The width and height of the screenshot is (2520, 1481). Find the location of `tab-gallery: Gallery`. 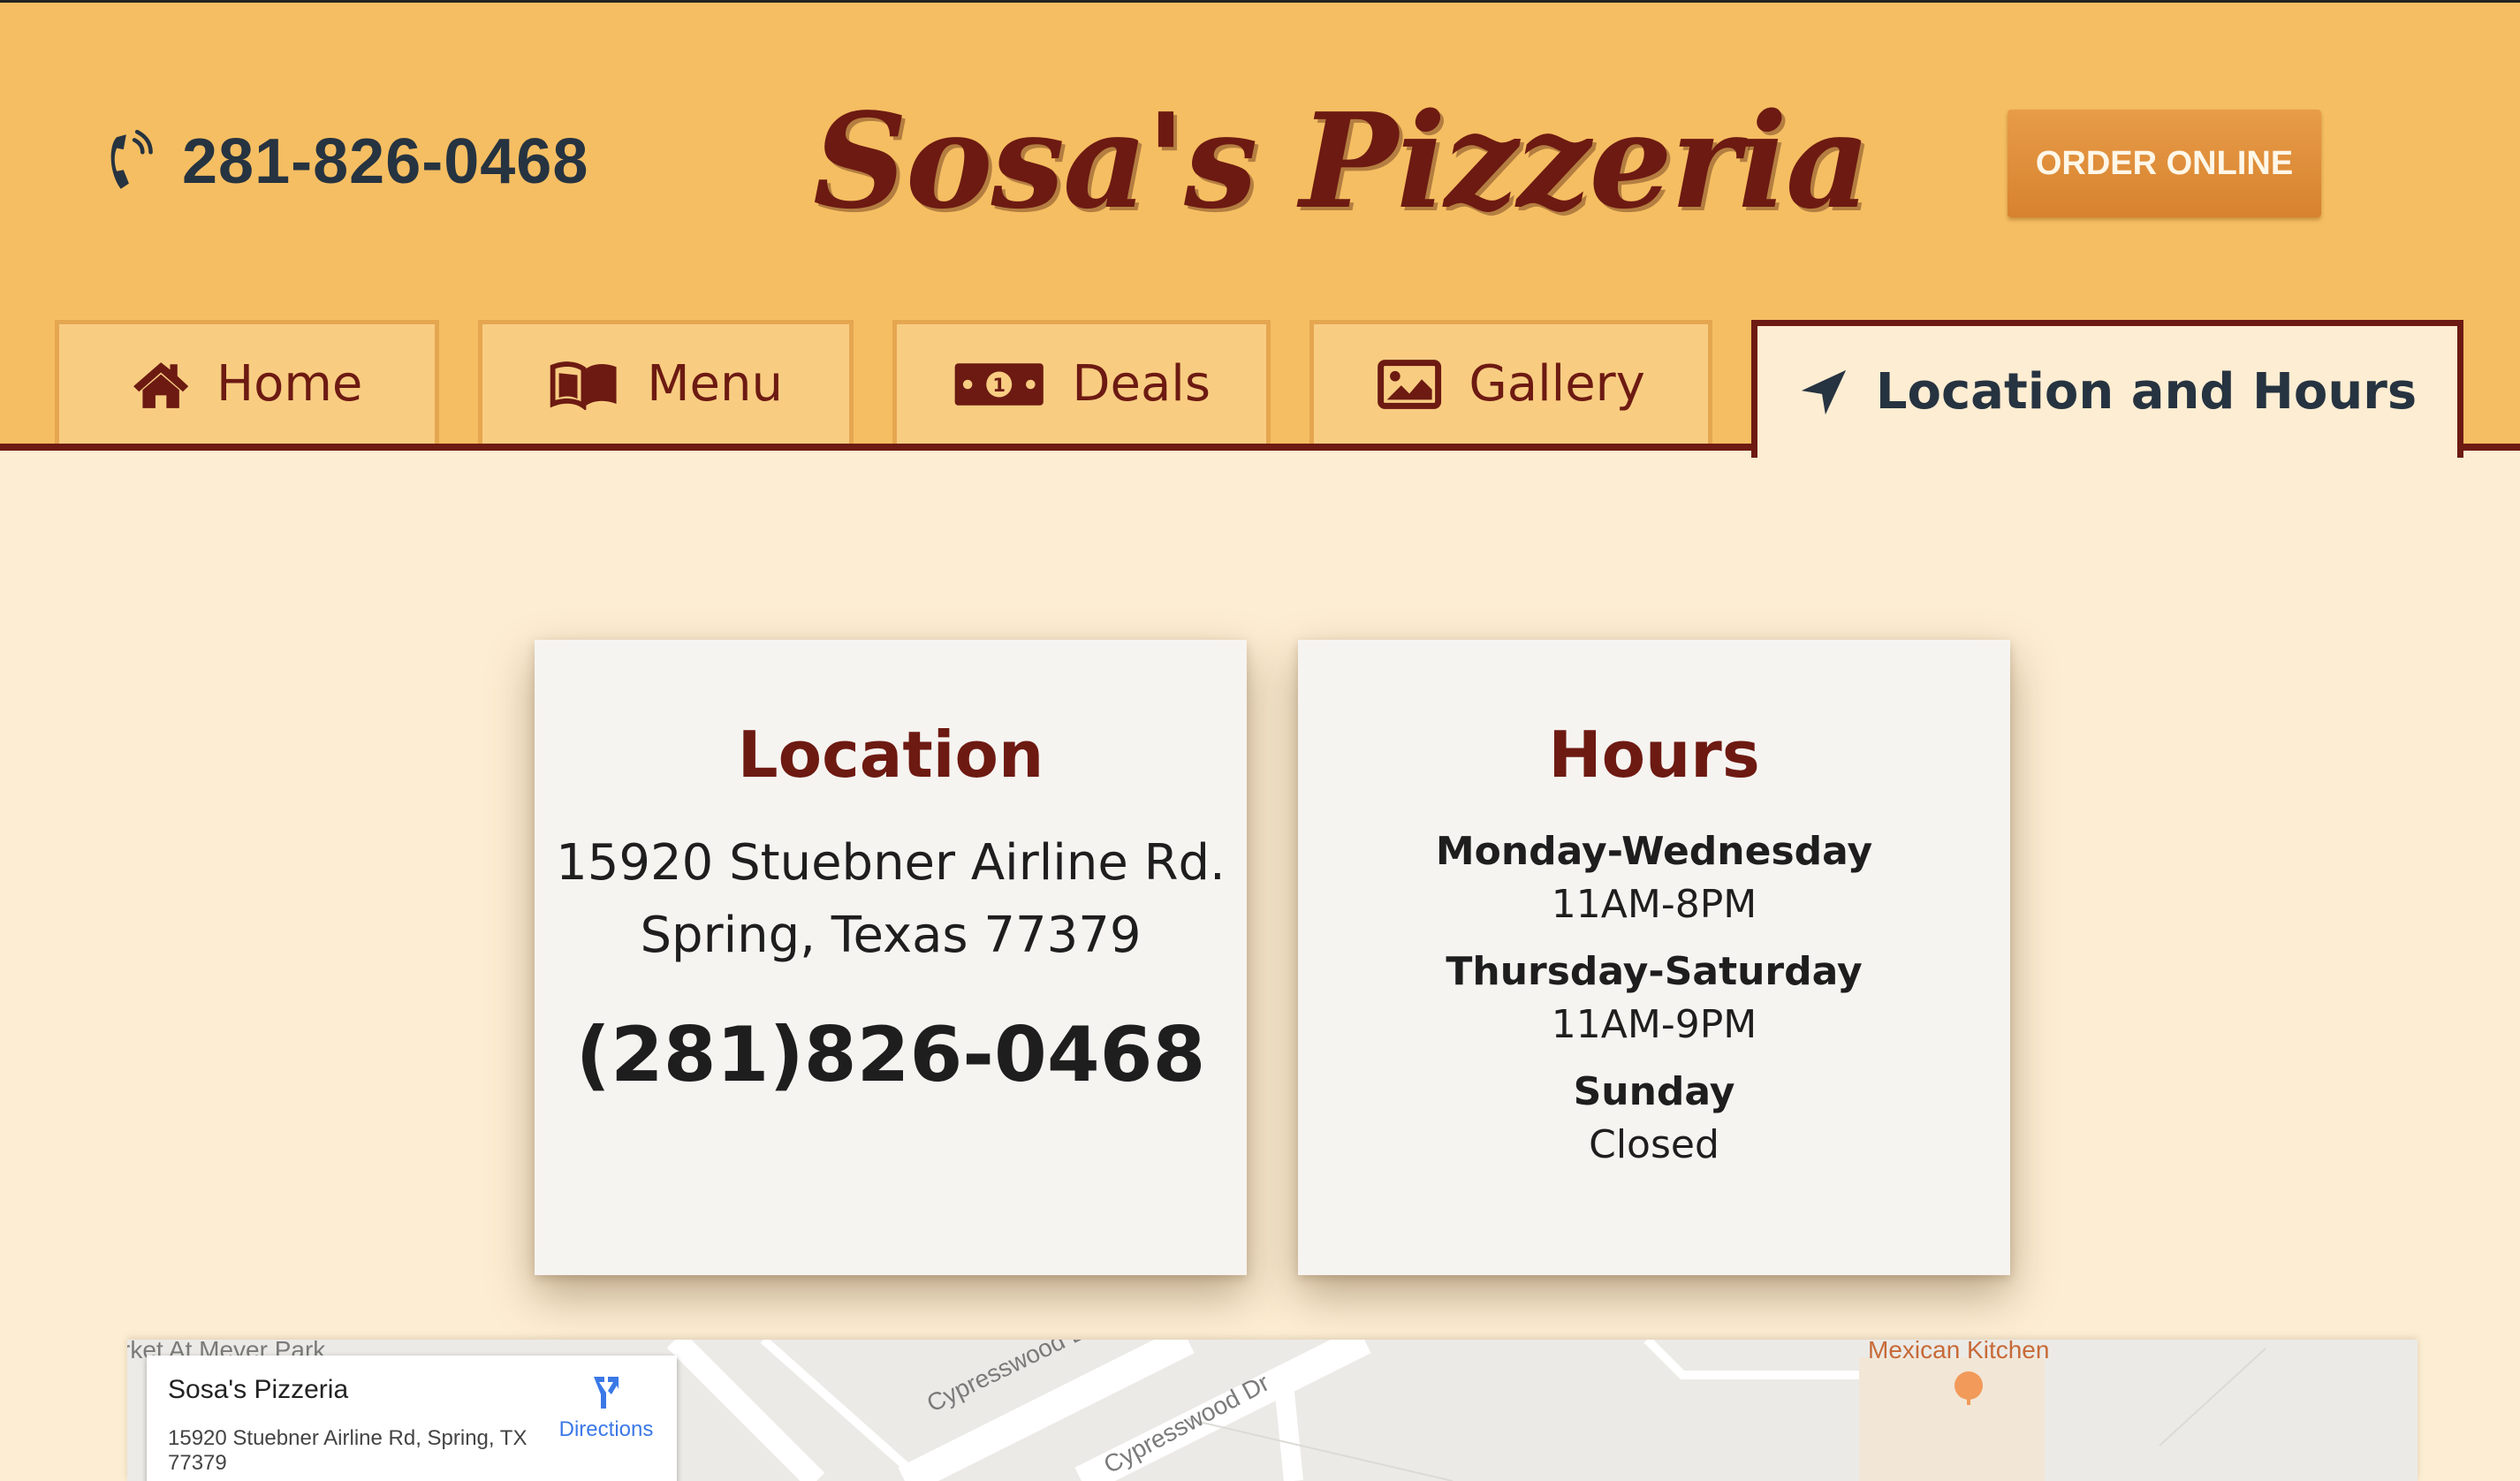

tab-gallery: Gallery is located at coordinates (1510, 382).